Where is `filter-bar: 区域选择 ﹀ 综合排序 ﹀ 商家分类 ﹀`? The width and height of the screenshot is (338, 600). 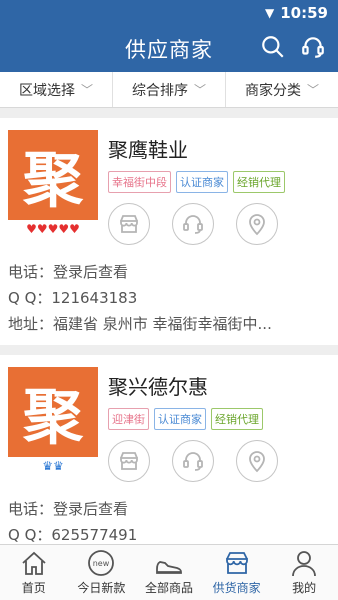
filter-bar: 区域选择 ﹀ 综合排序 ﹀ 商家分类 ﹀ is located at coordinates (169, 90).